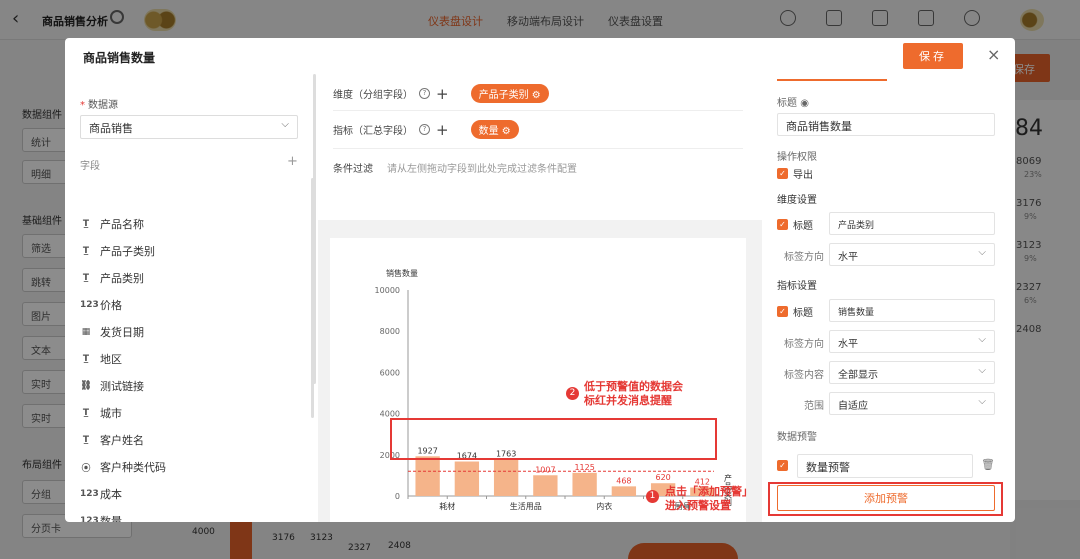 The width and height of the screenshot is (1080, 559). Describe the element at coordinates (814, 406) in the screenshot. I see `range-label: 范围` at that location.